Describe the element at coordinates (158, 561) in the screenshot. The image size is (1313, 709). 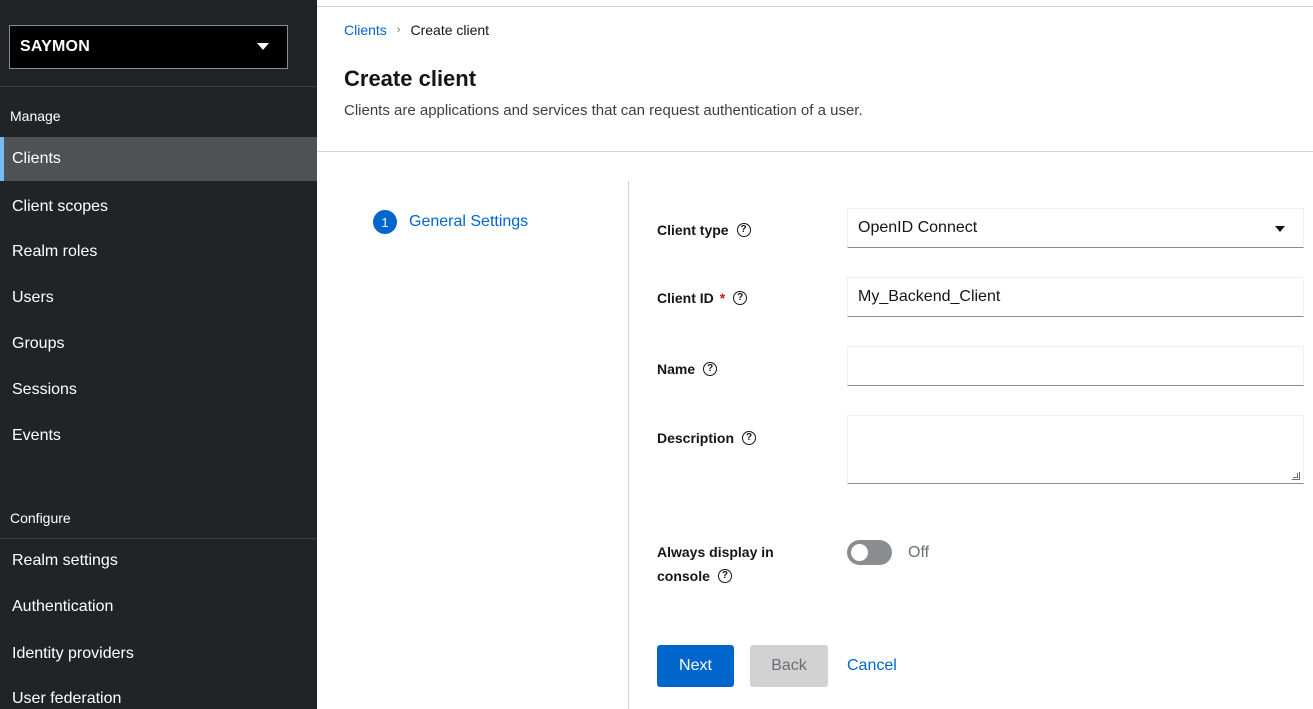
I see `sidebar-item-realm-settings: Realm settings` at that location.